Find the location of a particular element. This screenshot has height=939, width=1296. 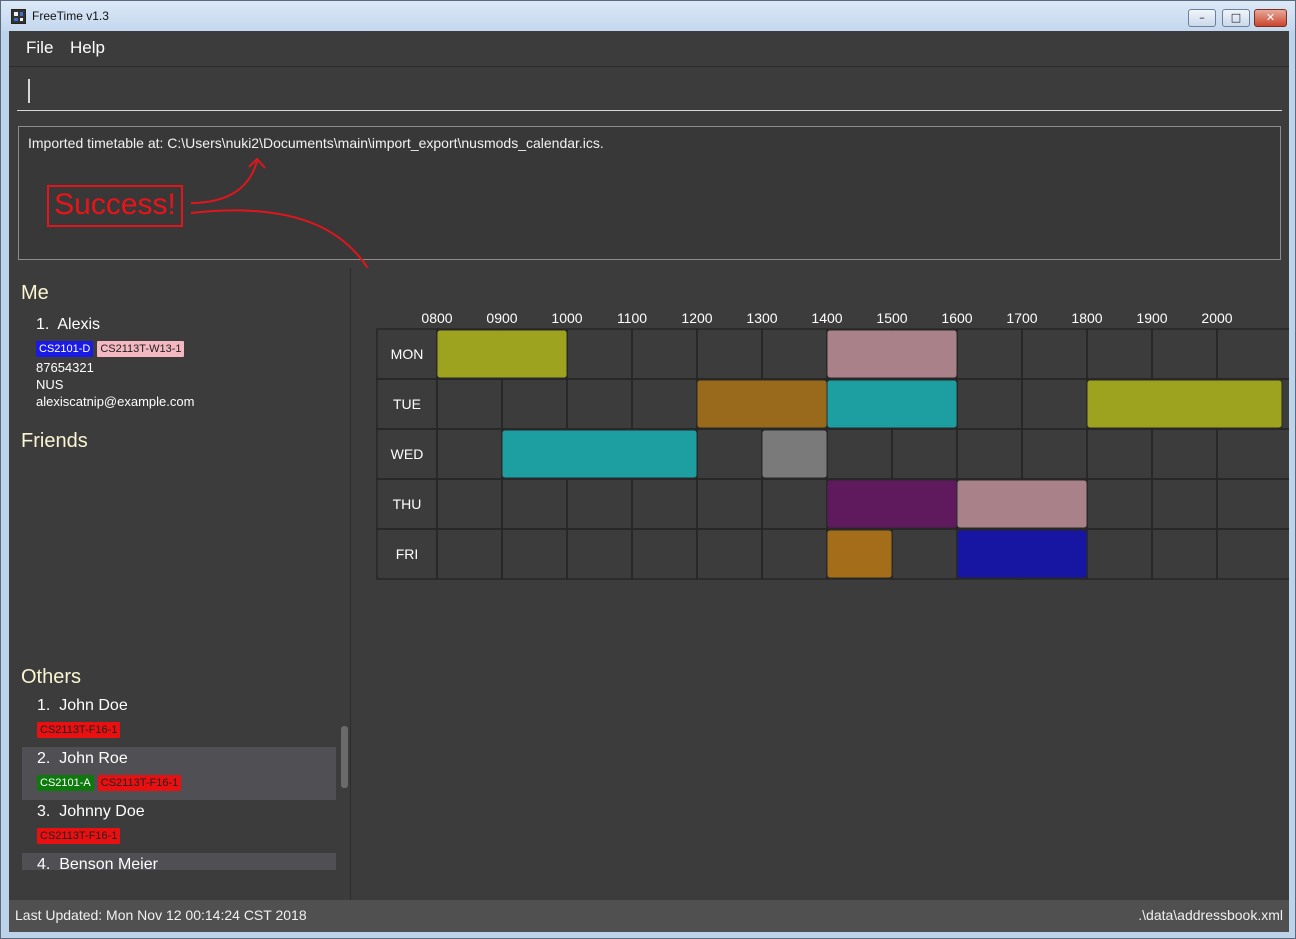

list-item: 1. John Doe CS2113T-F16-1 is located at coordinates (179, 720).